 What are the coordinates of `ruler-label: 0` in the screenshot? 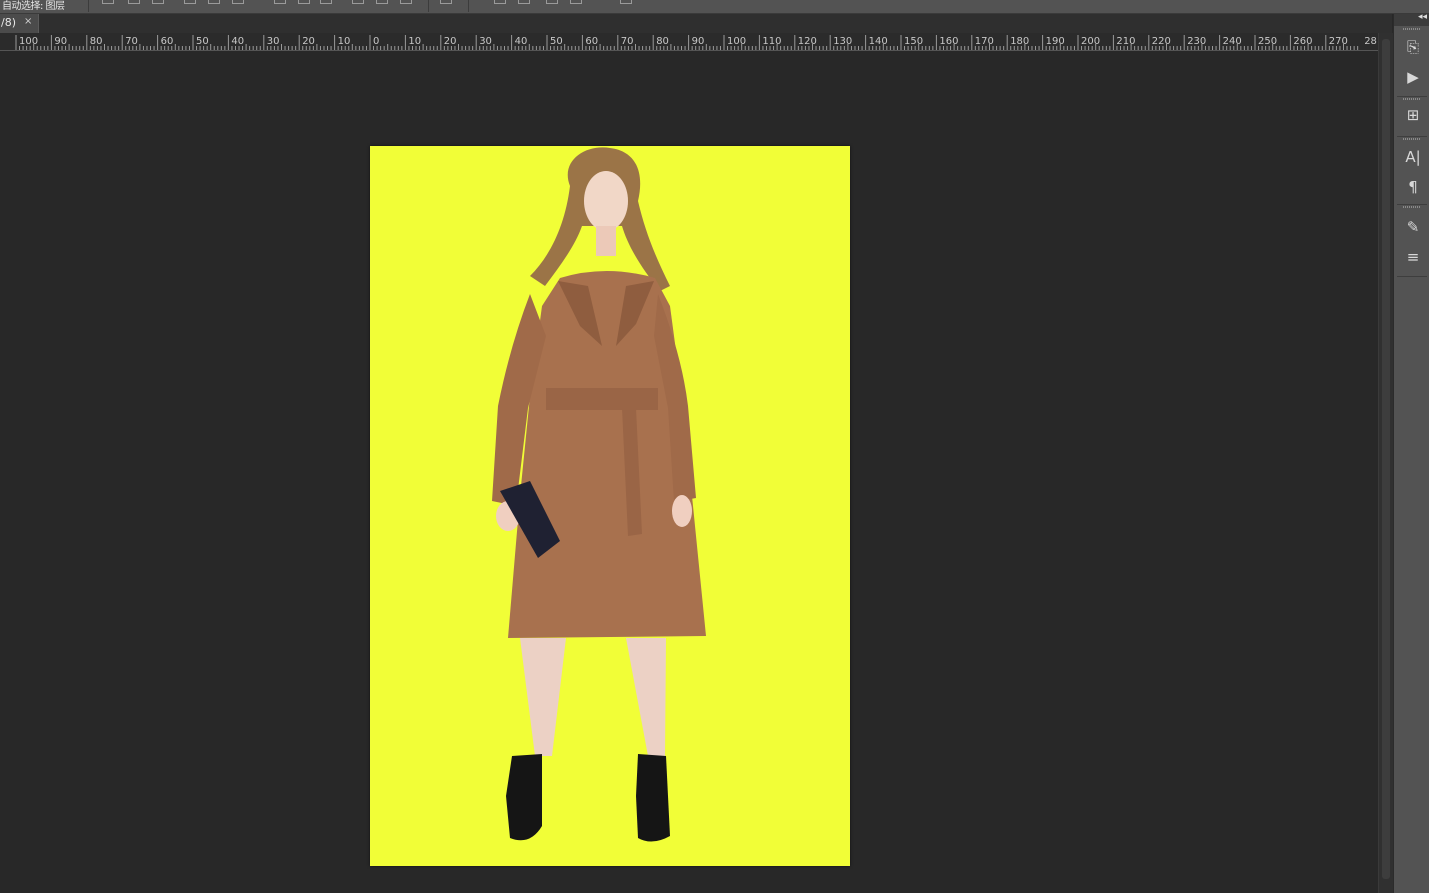 It's located at (376, 41).